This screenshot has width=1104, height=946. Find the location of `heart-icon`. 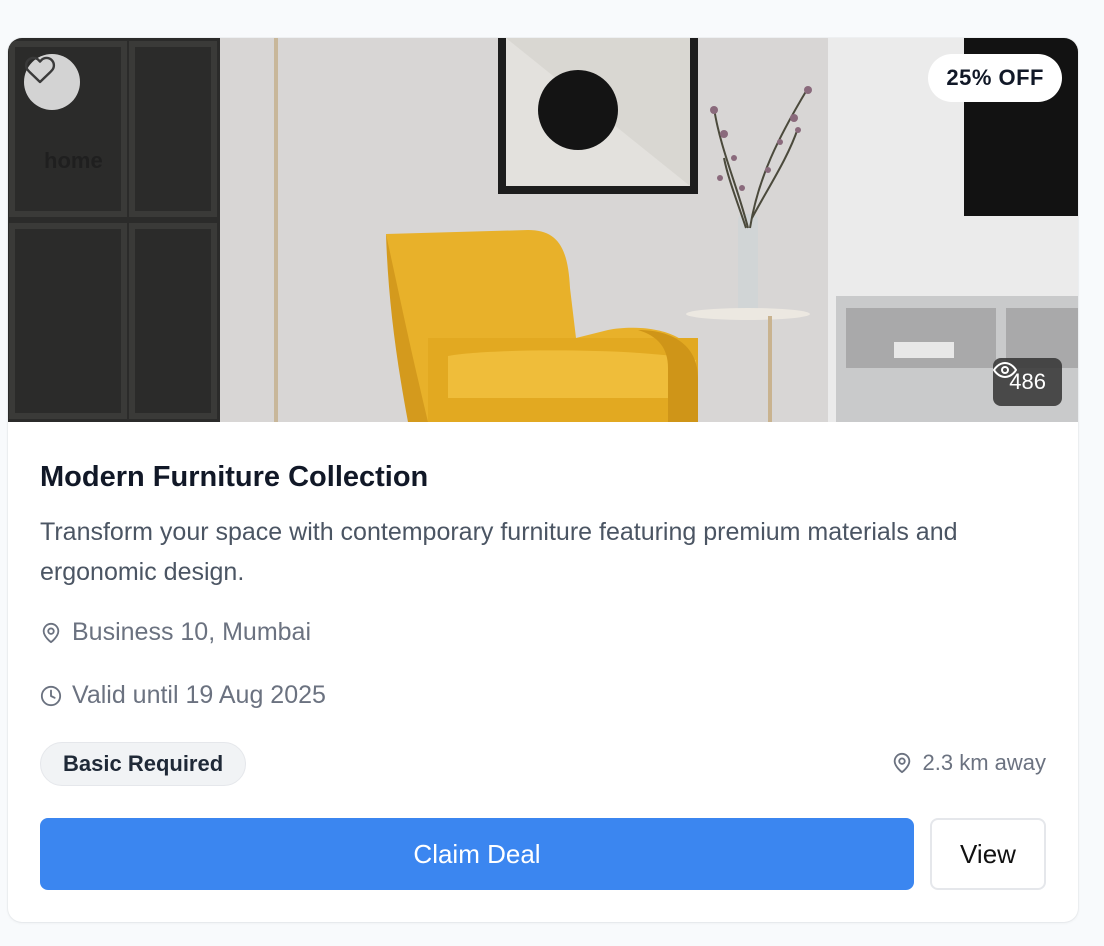

heart-icon is located at coordinates (40, 70).